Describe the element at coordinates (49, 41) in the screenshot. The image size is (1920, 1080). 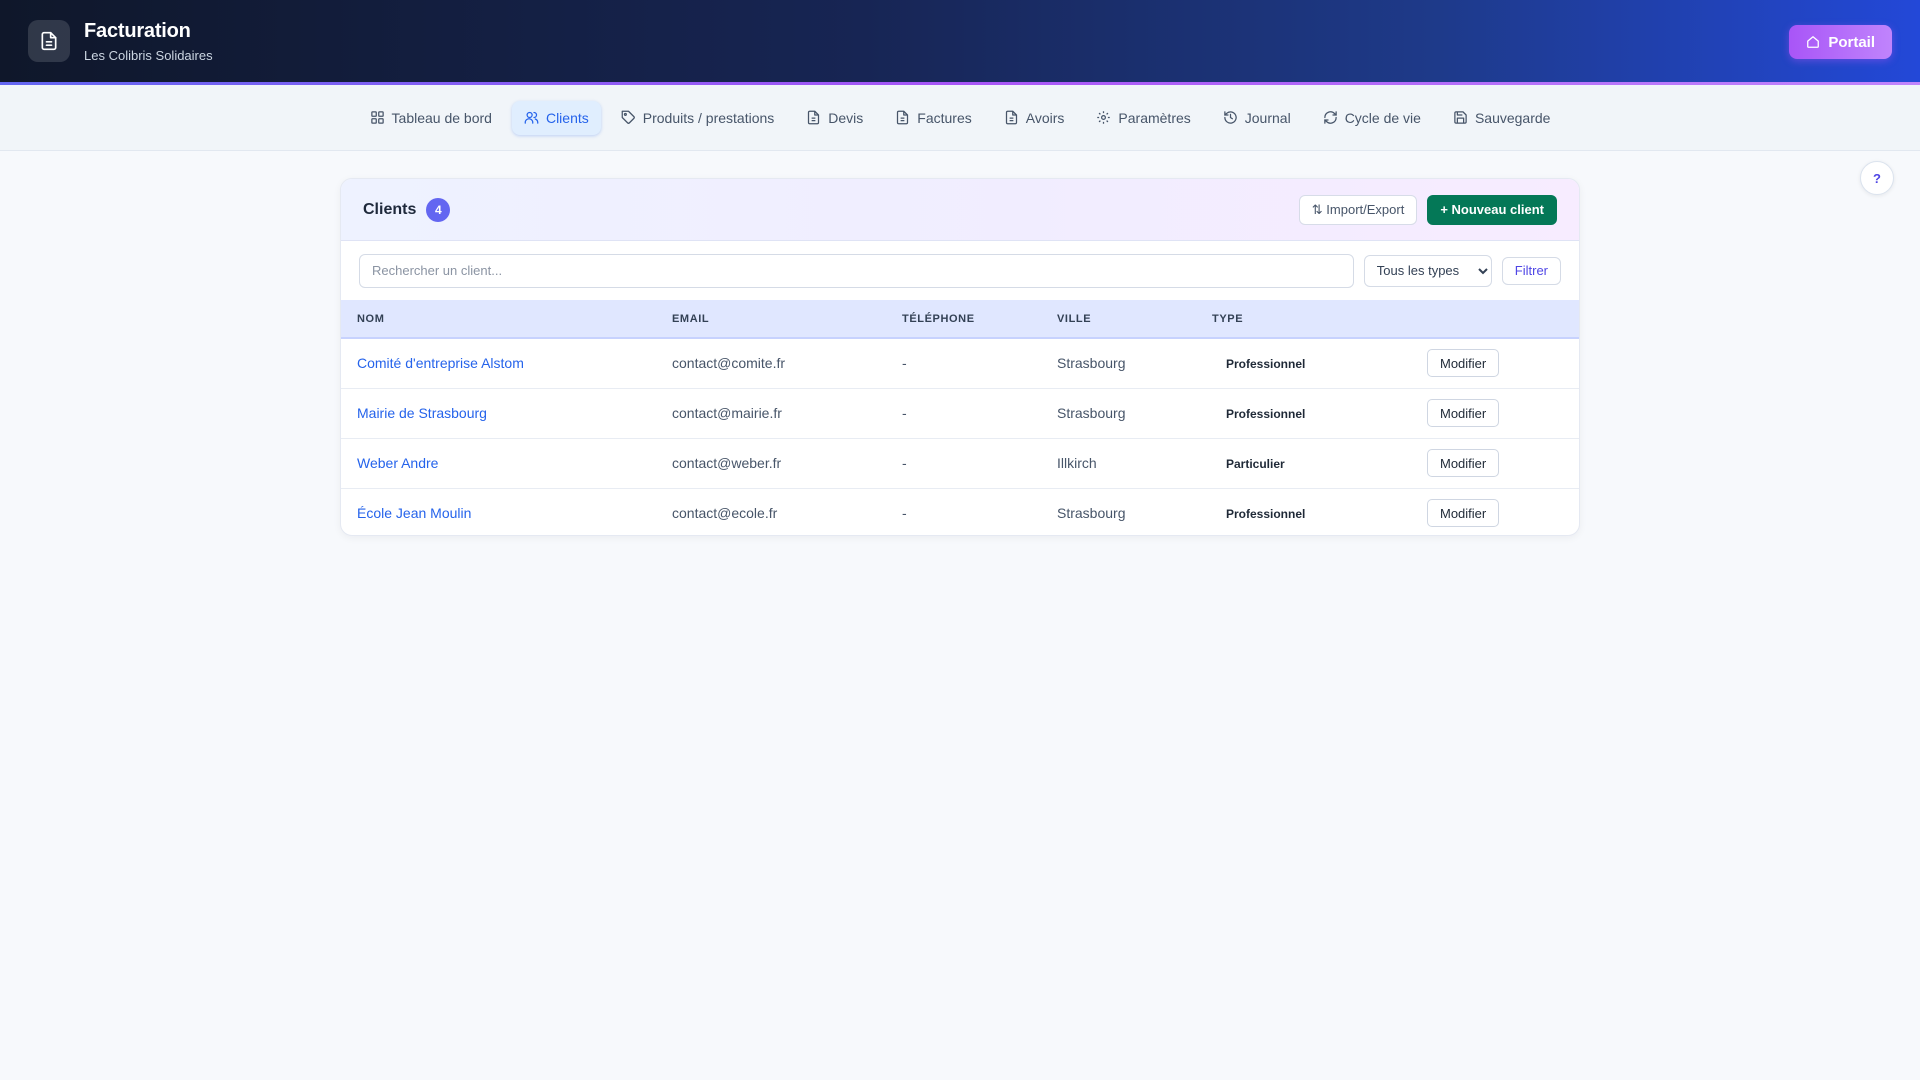
I see `file-text-icon` at that location.